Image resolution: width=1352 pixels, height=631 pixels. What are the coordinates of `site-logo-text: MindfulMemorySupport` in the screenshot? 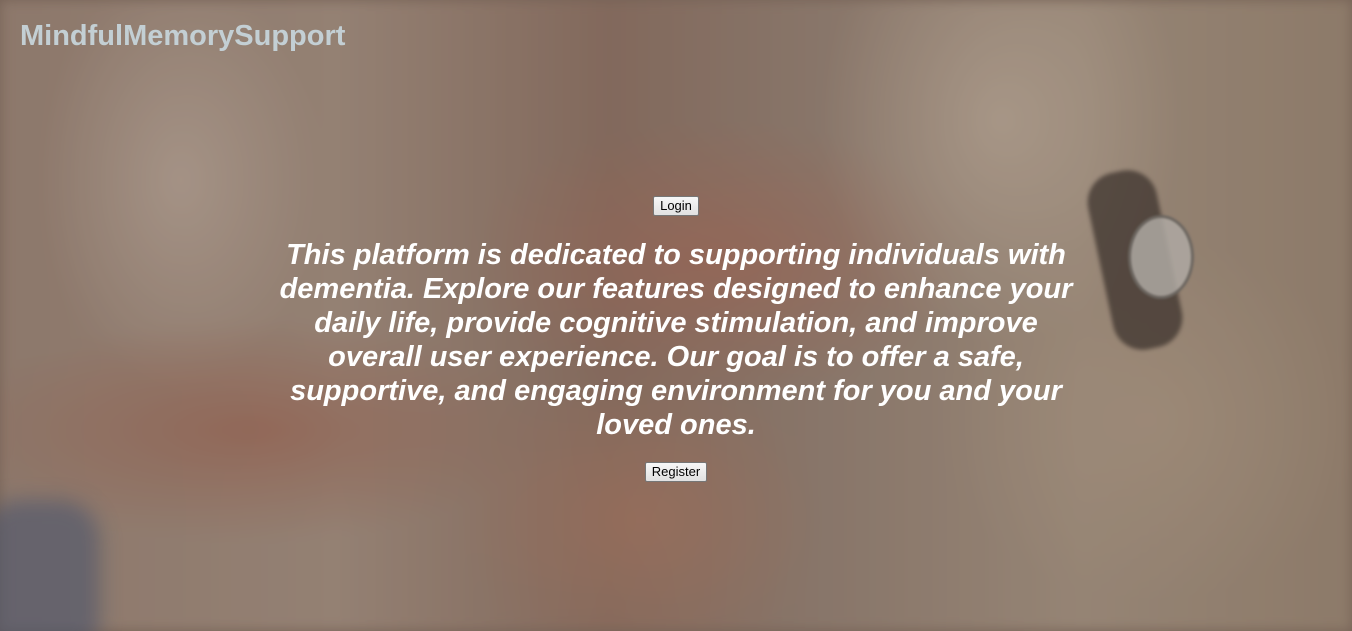 It's located at (182, 36).